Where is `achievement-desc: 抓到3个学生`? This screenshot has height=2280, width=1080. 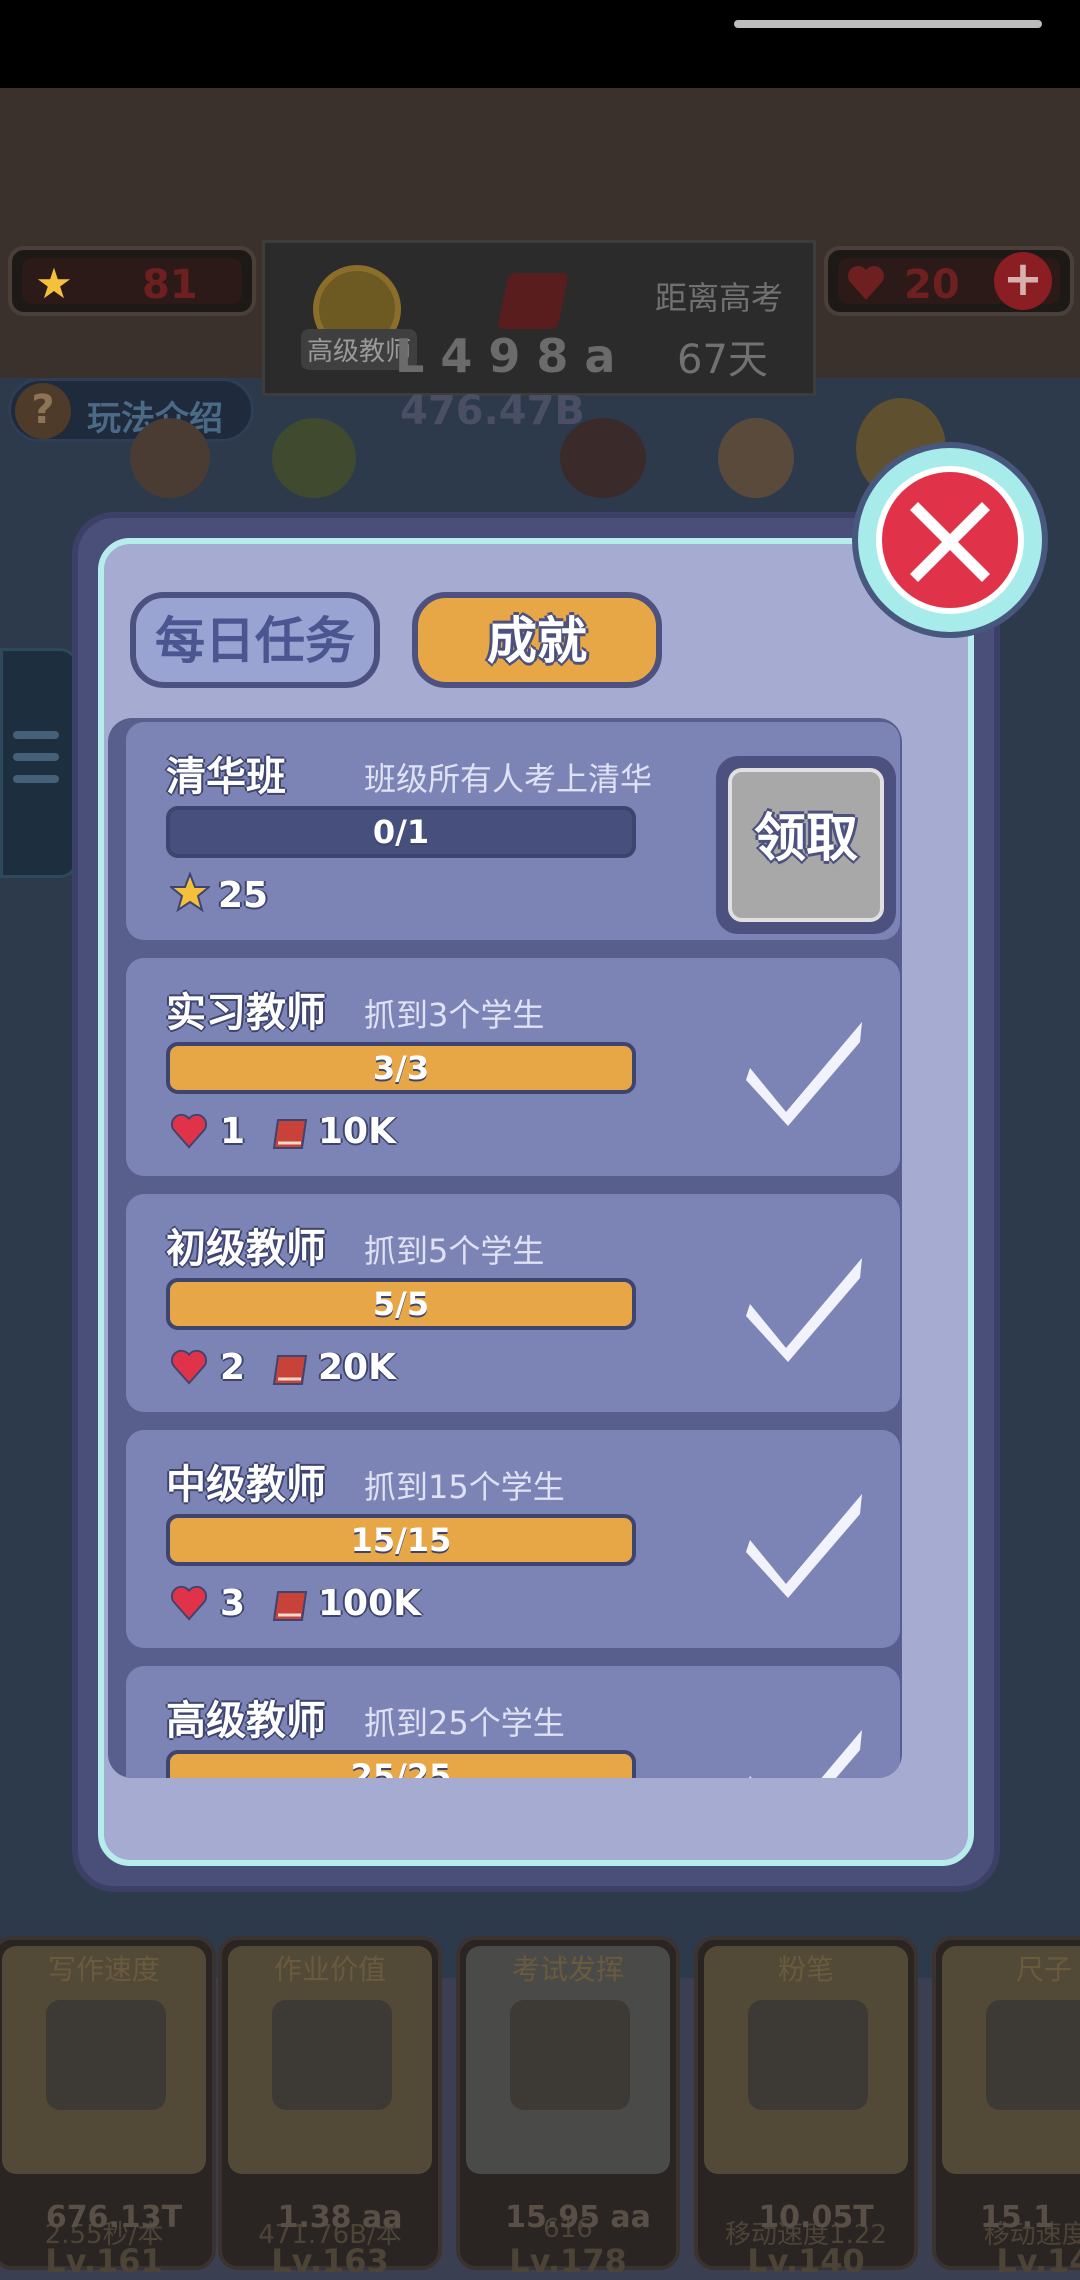
achievement-desc: 抓到3个学生 is located at coordinates (454, 1015).